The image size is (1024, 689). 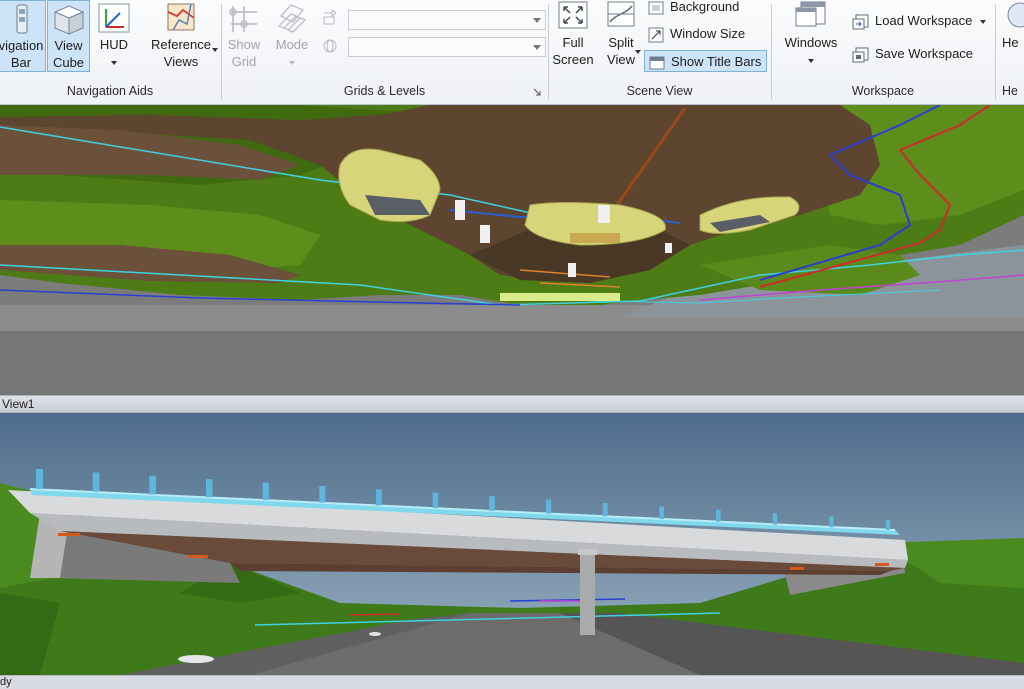 What do you see at coordinates (384, 91) in the screenshot?
I see `grids-levels-label: Grids & Levels` at bounding box center [384, 91].